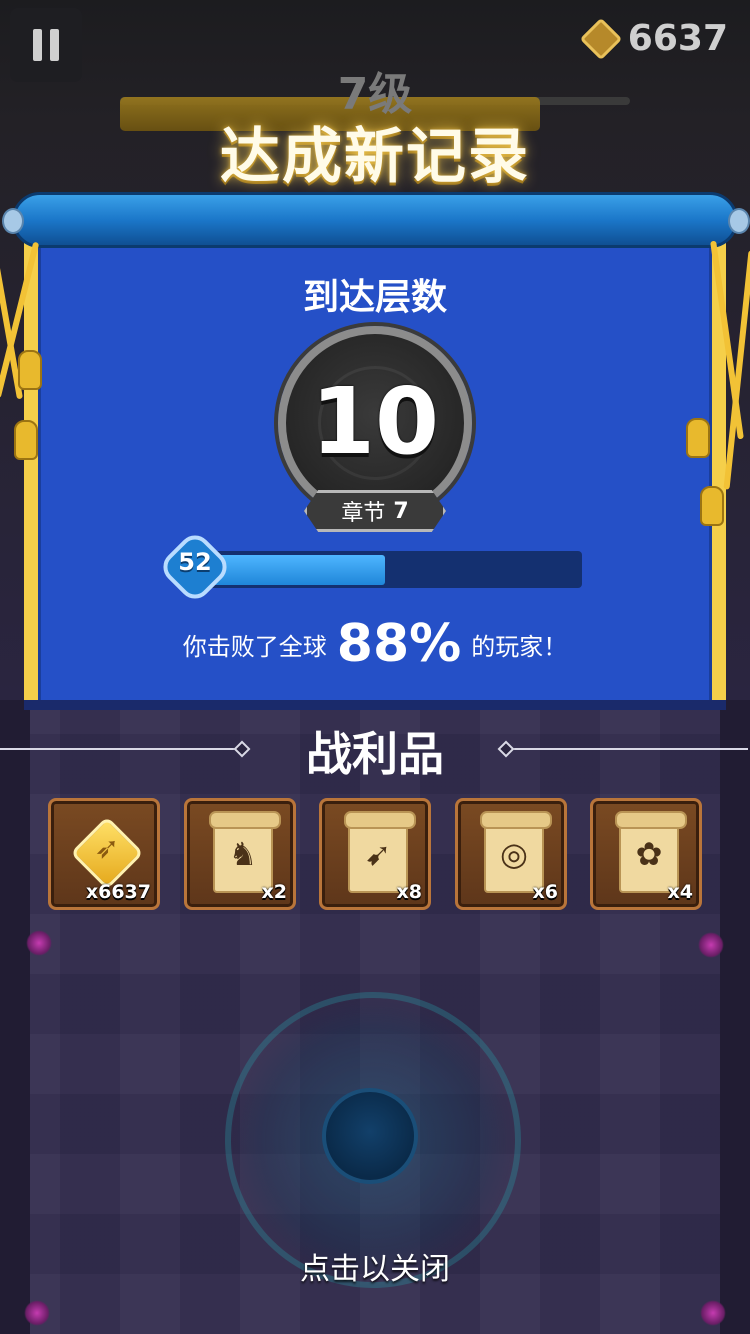 This screenshot has height=1334, width=750. I want to click on defeat-suffix: 的玩家！, so click(519, 647).